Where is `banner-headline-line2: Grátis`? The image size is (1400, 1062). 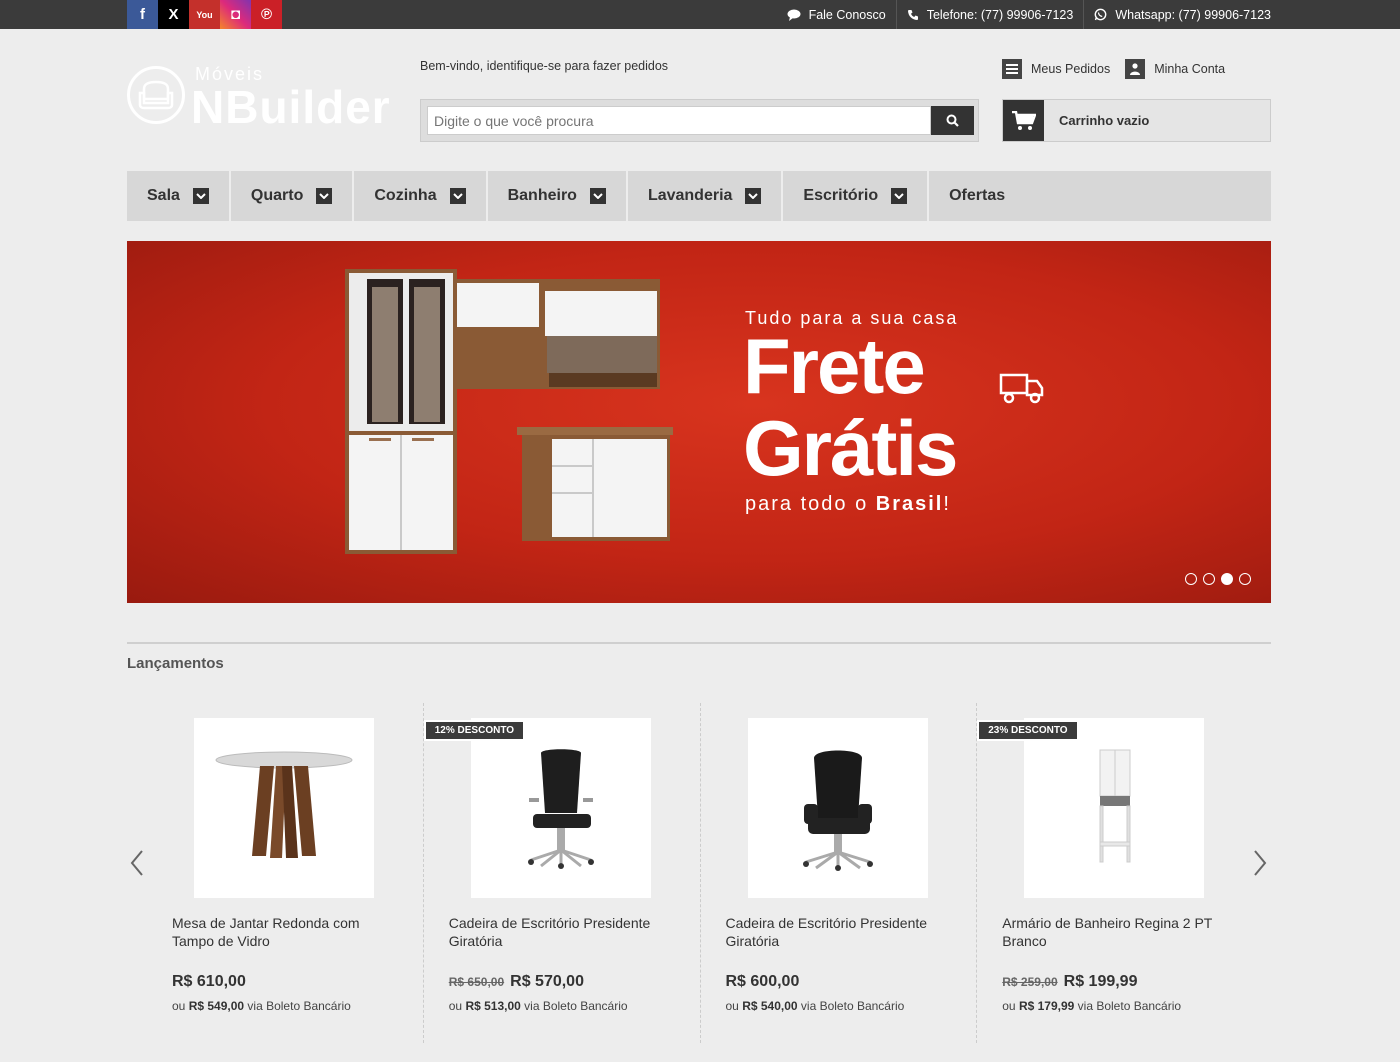
banner-headline-line2: Grátis is located at coordinates (850, 448).